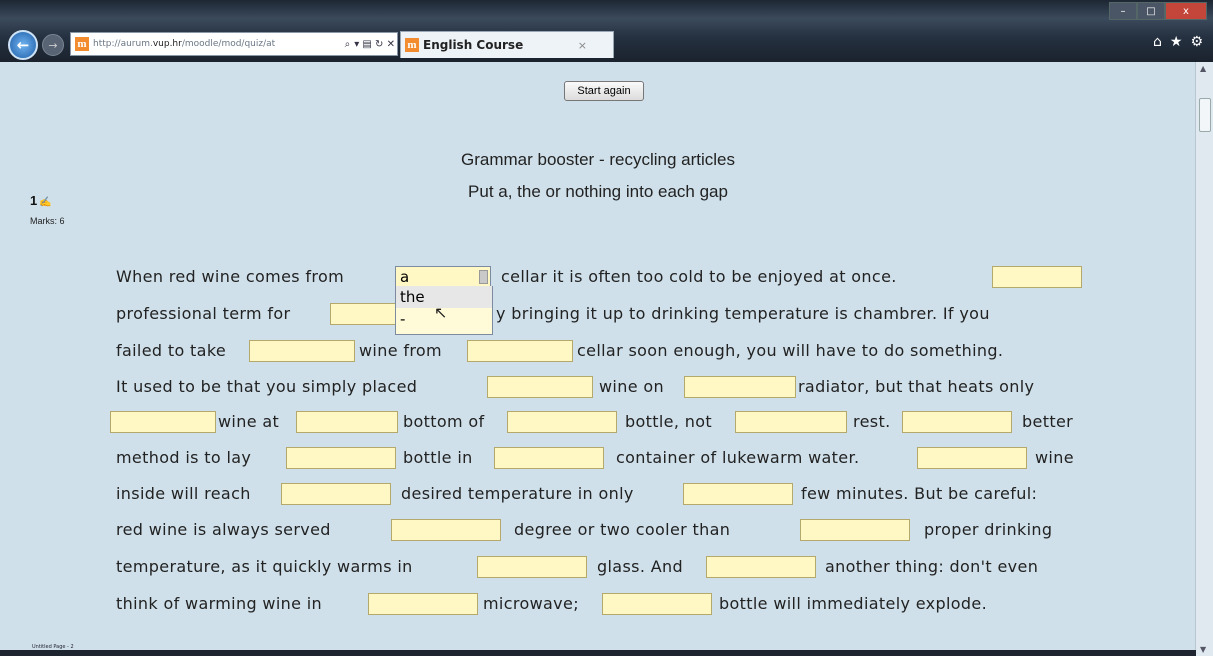 The height and width of the screenshot is (656, 1213). Describe the element at coordinates (1151, 11) in the screenshot. I see `maximize-button: □` at that location.